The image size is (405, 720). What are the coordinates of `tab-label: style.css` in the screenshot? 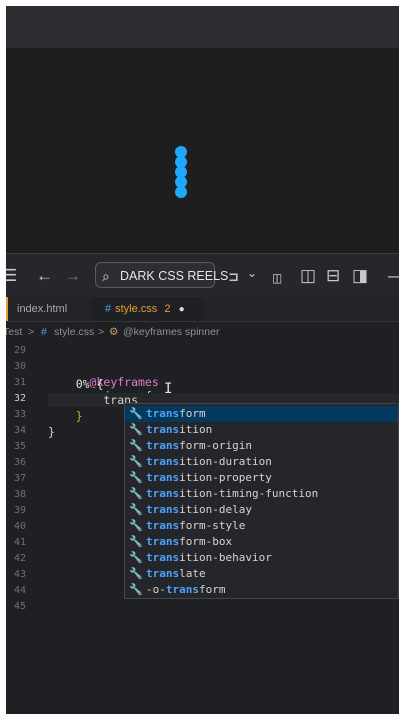 It's located at (136, 309).